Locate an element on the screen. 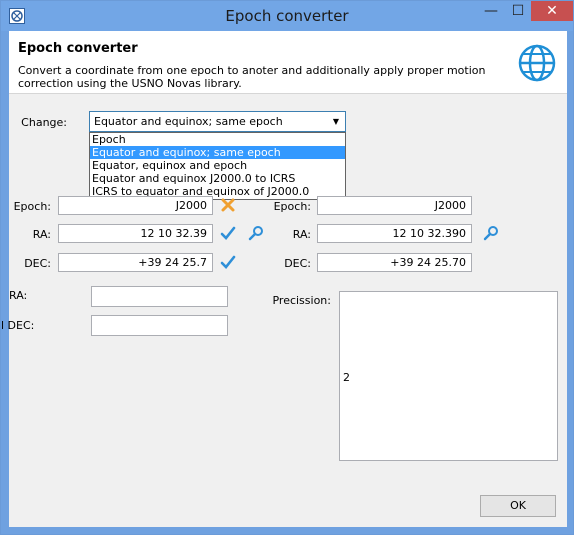 Image resolution: width=574 pixels, height=535 pixels. epoch-label: Epoch: is located at coordinates (32, 206).